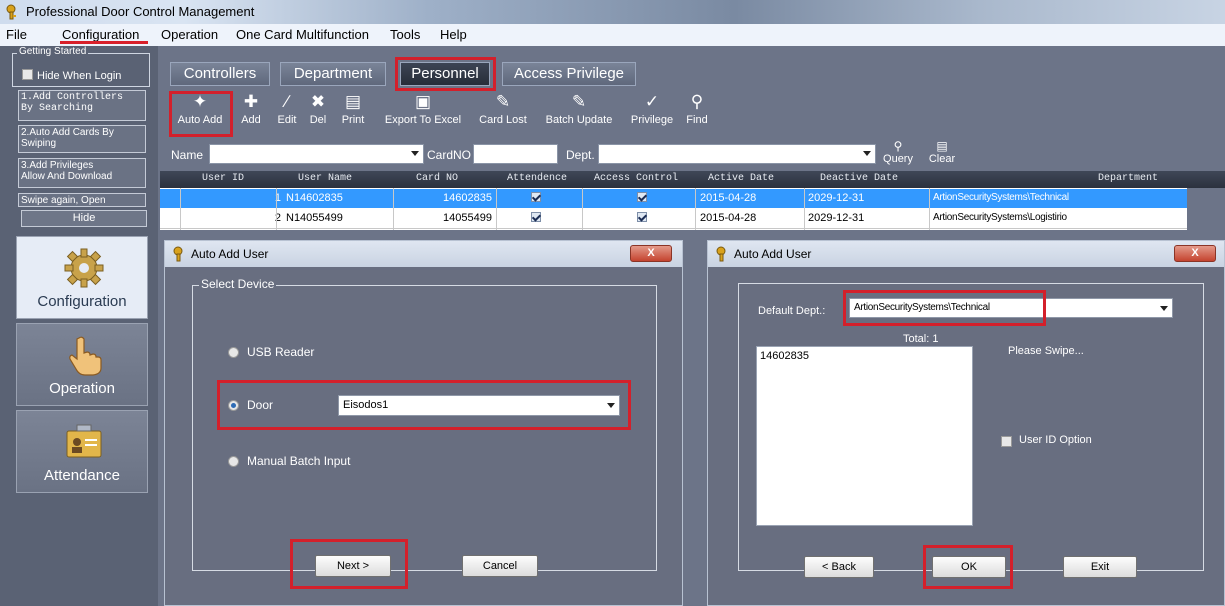 The width and height of the screenshot is (1225, 606). I want to click on step-swipe-again: Swipe again, Open, so click(82, 200).